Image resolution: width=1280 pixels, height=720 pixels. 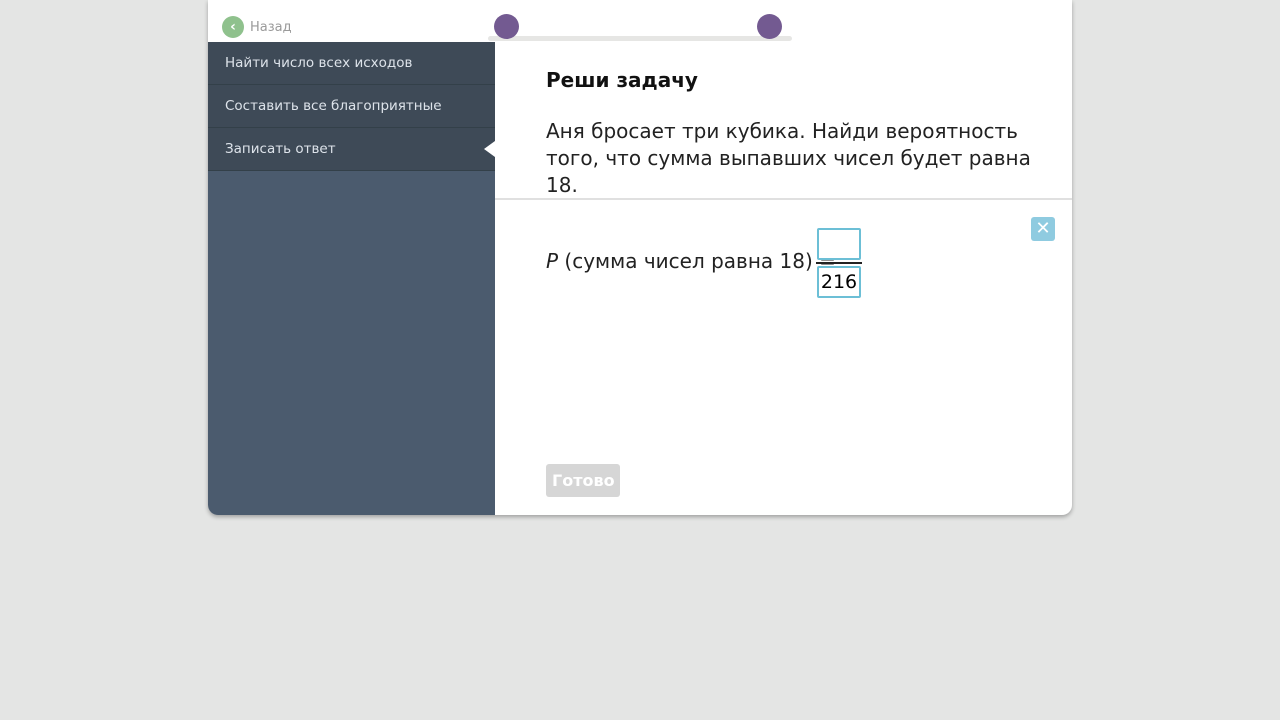 I want to click on fraction-bar, so click(x=839, y=263).